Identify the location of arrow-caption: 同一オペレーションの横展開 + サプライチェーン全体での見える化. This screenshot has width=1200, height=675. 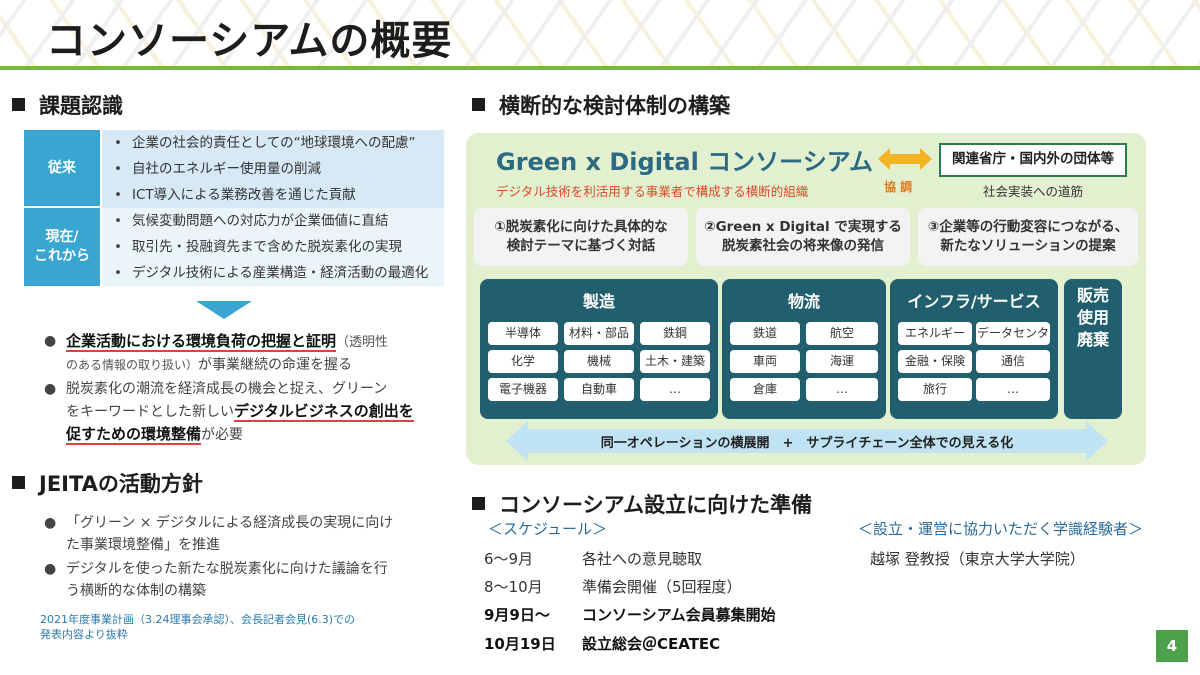
(807, 443).